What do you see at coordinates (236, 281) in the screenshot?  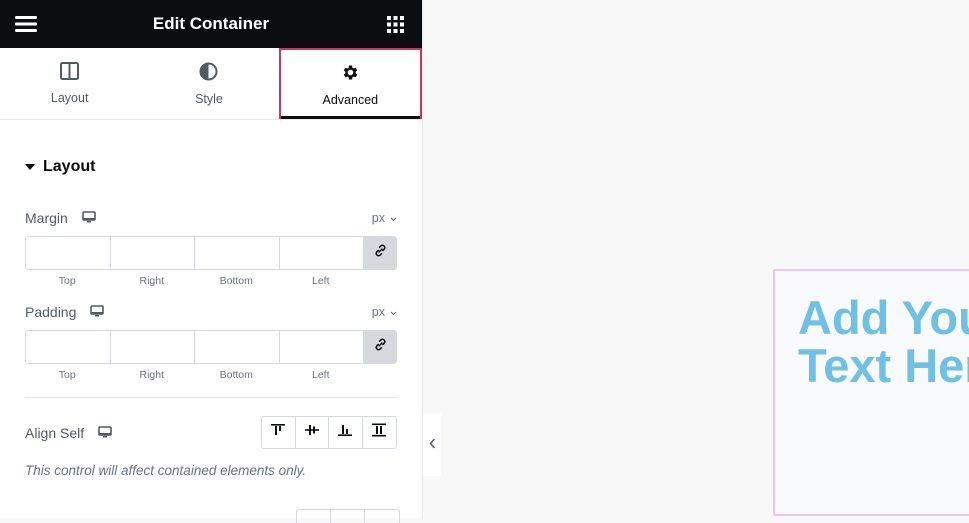 I see `margin-bottom-label: Bottom` at bounding box center [236, 281].